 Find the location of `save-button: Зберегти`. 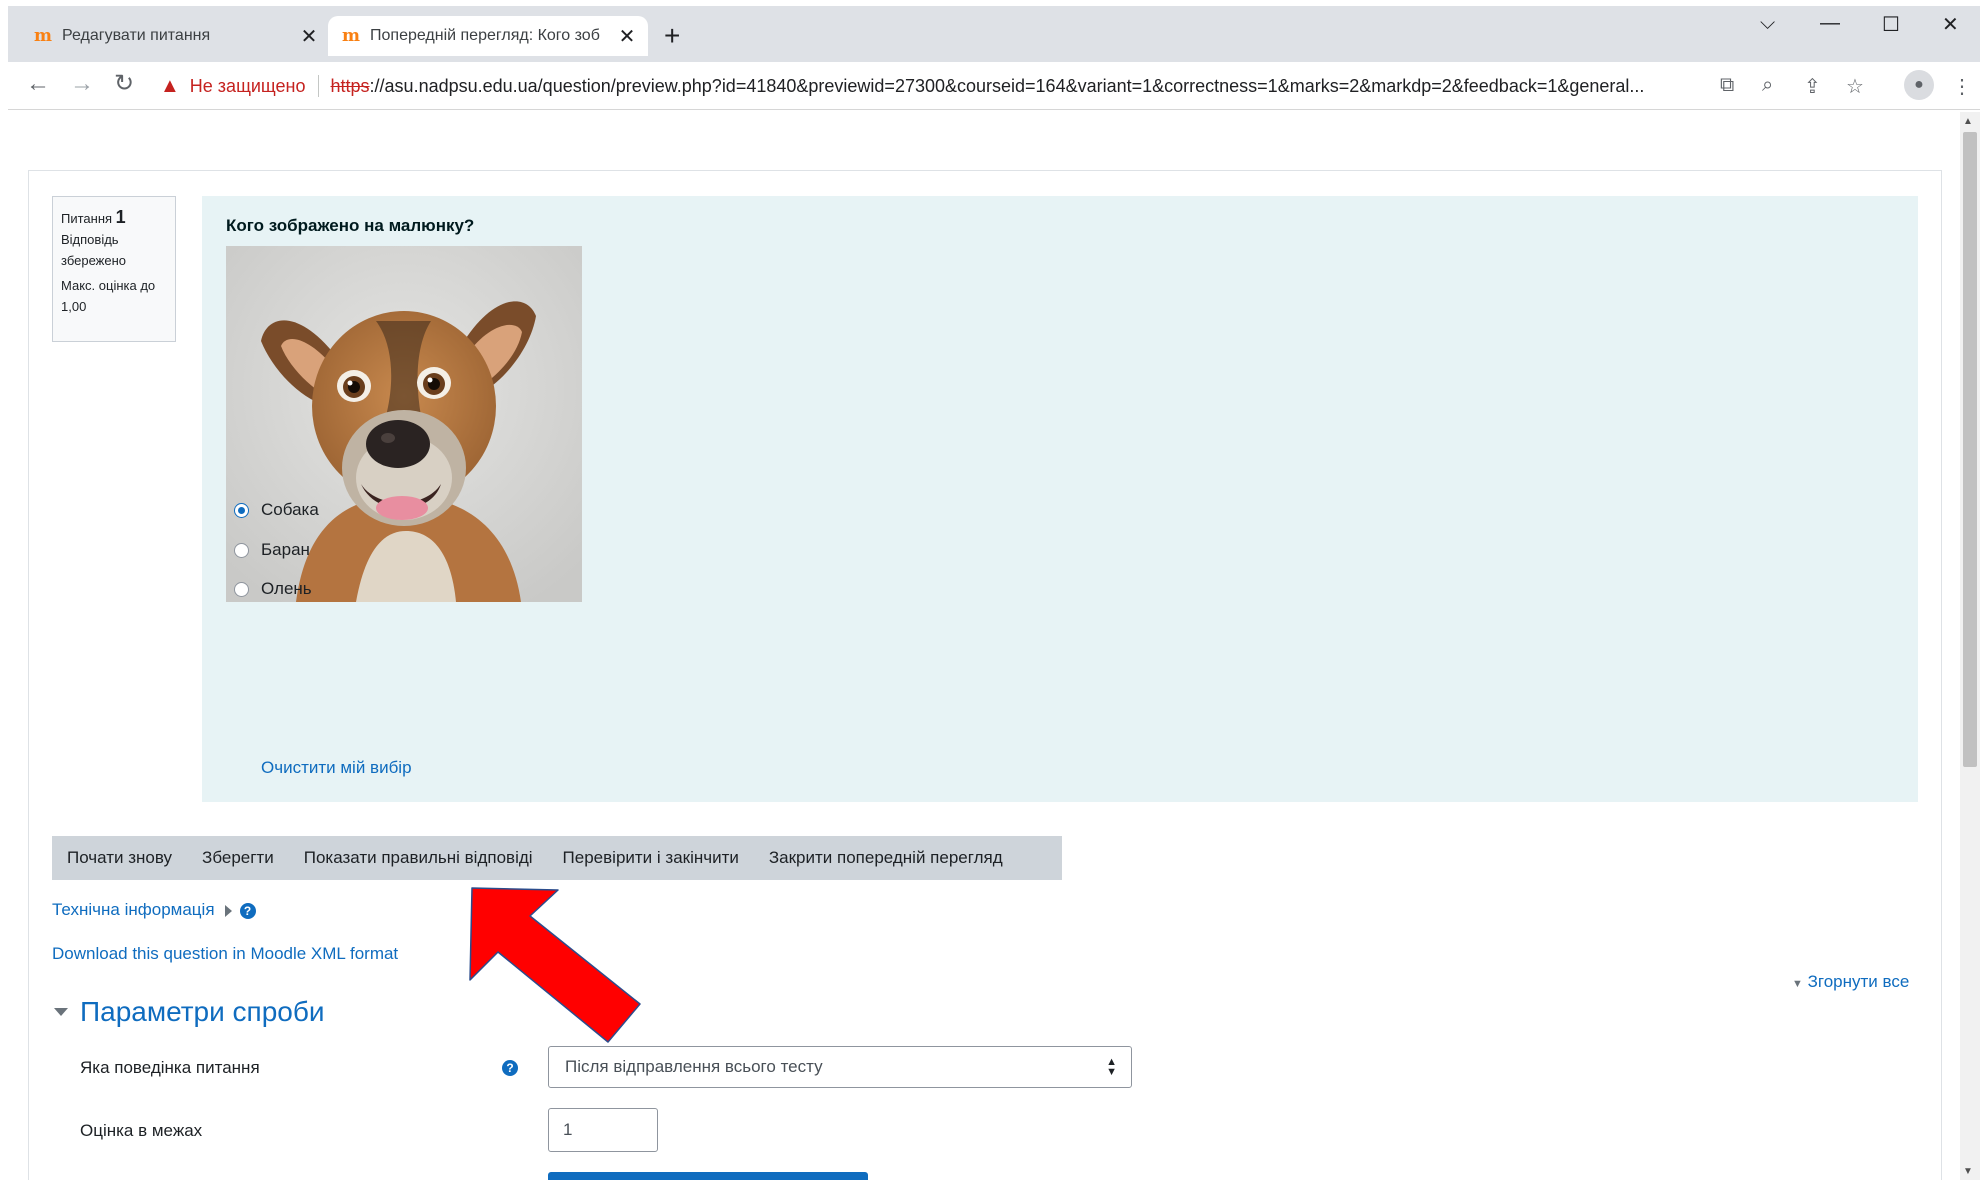

save-button: Зберегти is located at coordinates (238, 858).